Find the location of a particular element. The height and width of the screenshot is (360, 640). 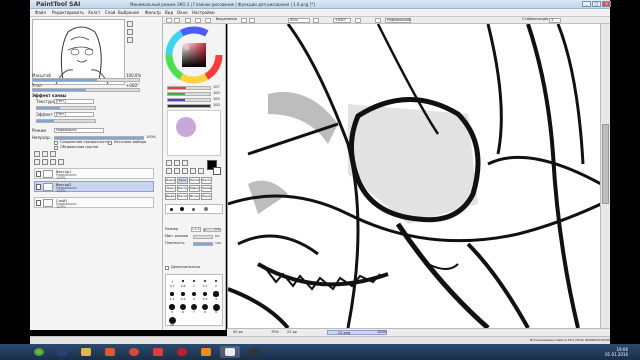

brush-size-grid: 0.7 0.8 1 1.5 2 2.3 2.6 3 3.5 4 5 6 7 8 9 10 is located at coordinates (194, 300).